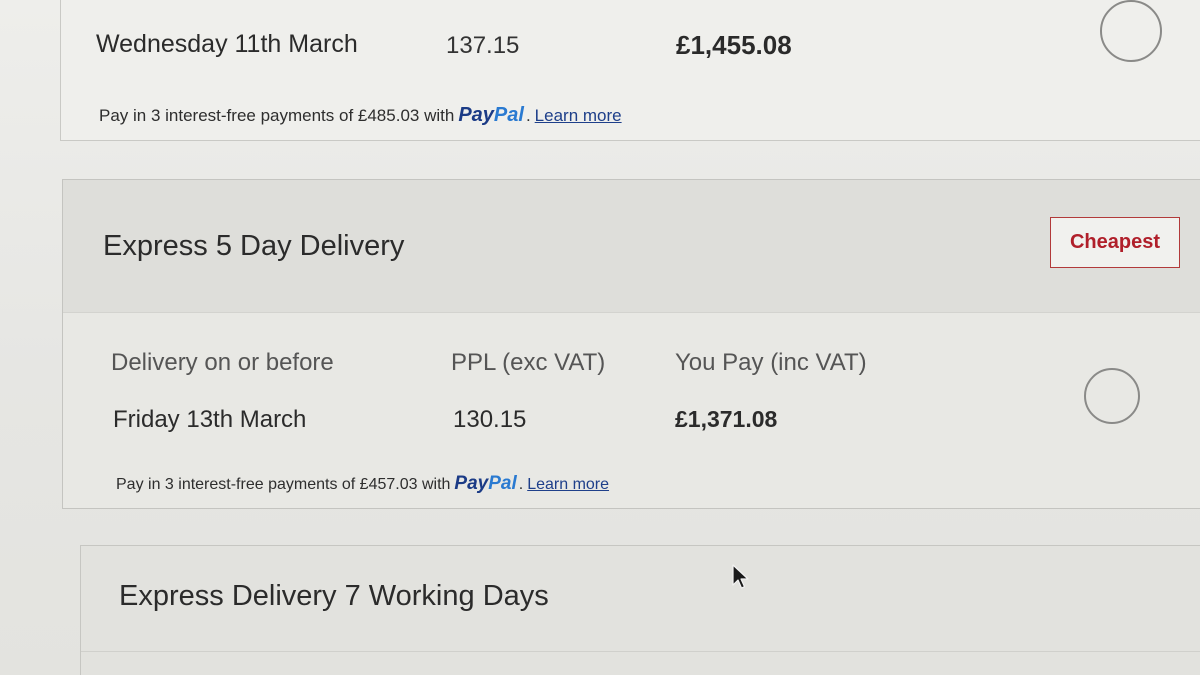 This screenshot has width=1200, height=675. Describe the element at coordinates (490, 419) in the screenshot. I see `ppl-price: 130.15` at that location.